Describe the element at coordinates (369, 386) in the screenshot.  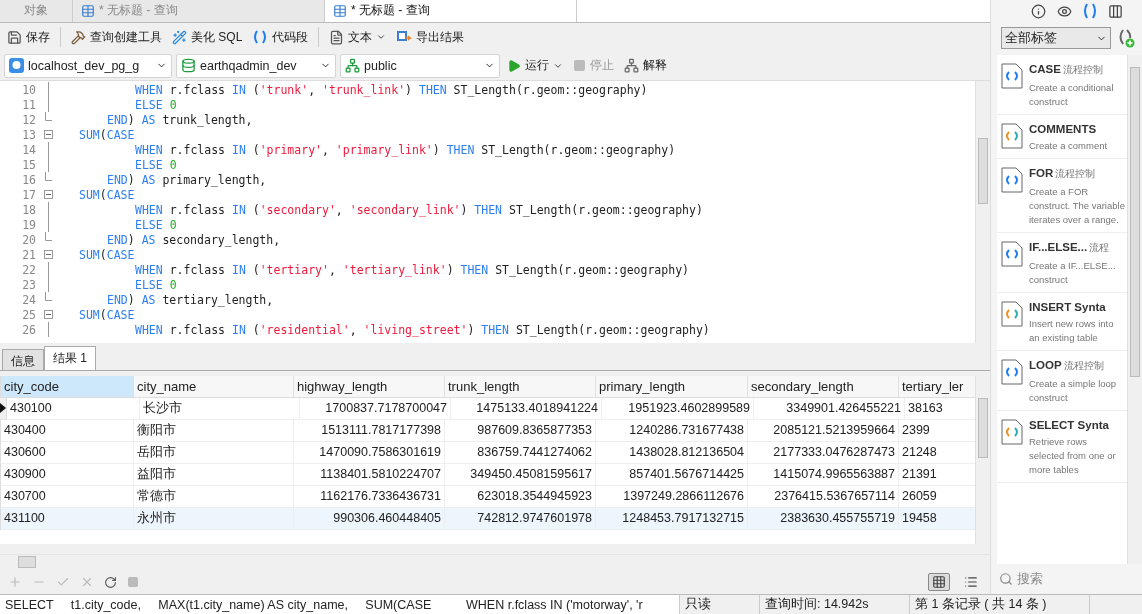
I see `column-header: highway_length` at that location.